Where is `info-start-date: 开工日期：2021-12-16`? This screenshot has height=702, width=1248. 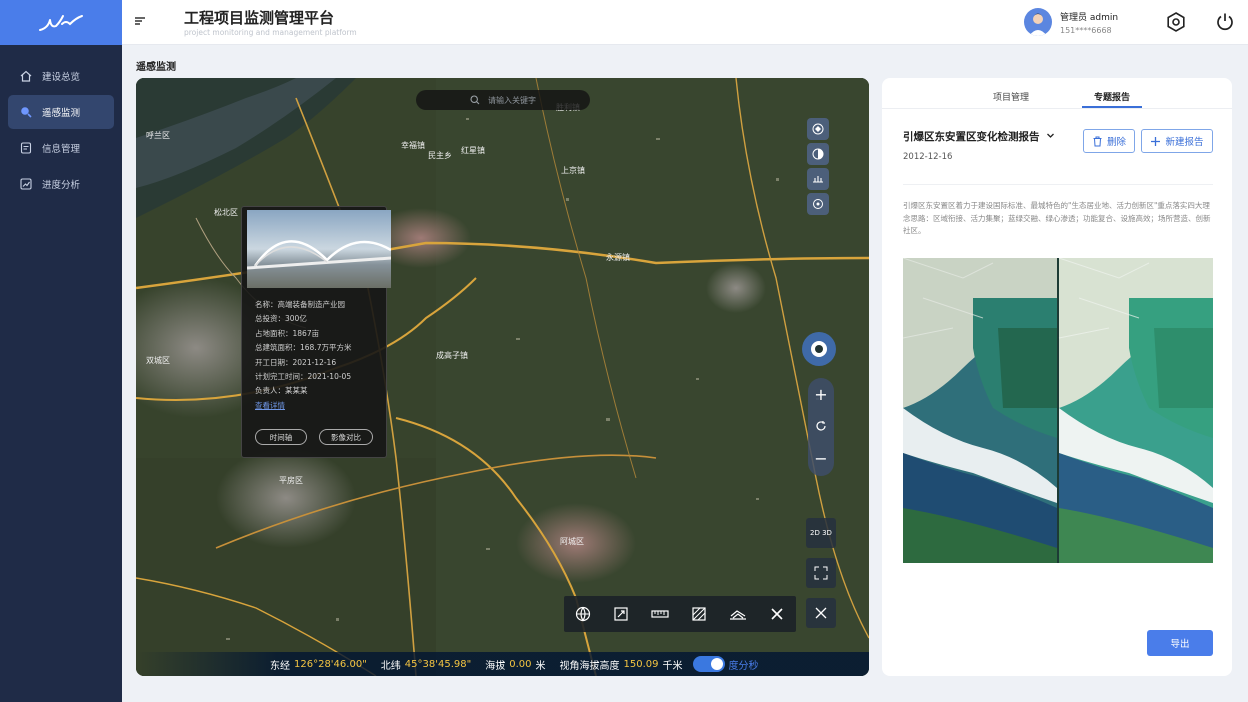
info-start-date: 开工日期：2021-12-16 is located at coordinates (296, 362).